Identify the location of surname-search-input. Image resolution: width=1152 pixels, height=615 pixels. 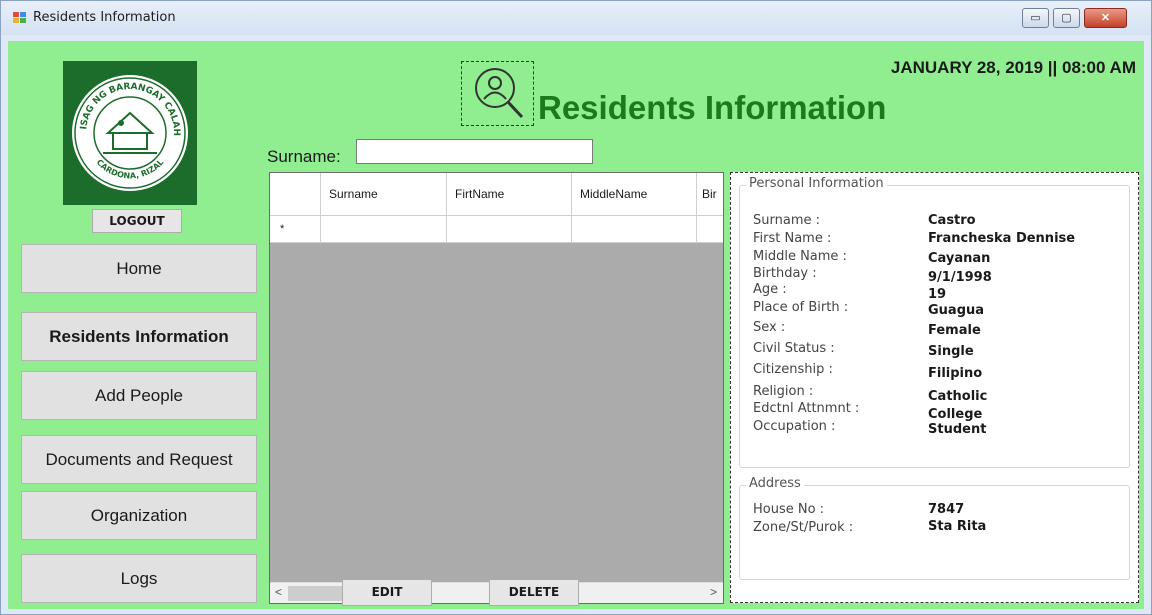
(474, 151).